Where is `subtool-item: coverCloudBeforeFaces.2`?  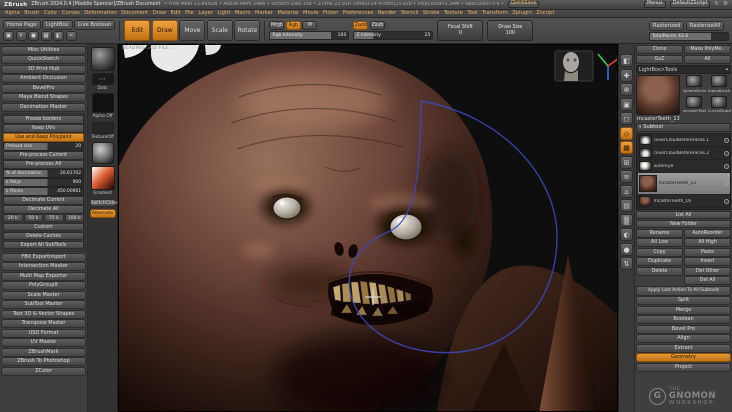
subtool-item: coverCloudBeforeFaces.2 is located at coordinates (683, 153).